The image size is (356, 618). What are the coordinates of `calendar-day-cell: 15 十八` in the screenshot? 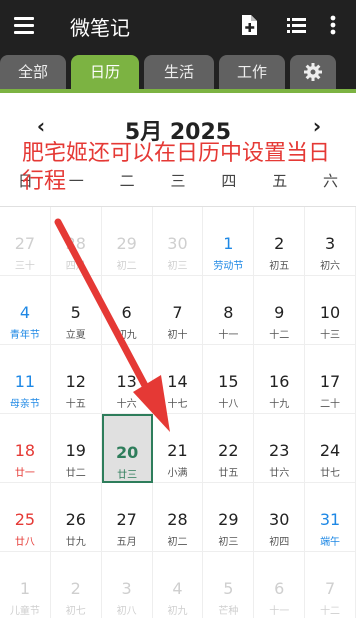 It's located at (229, 379).